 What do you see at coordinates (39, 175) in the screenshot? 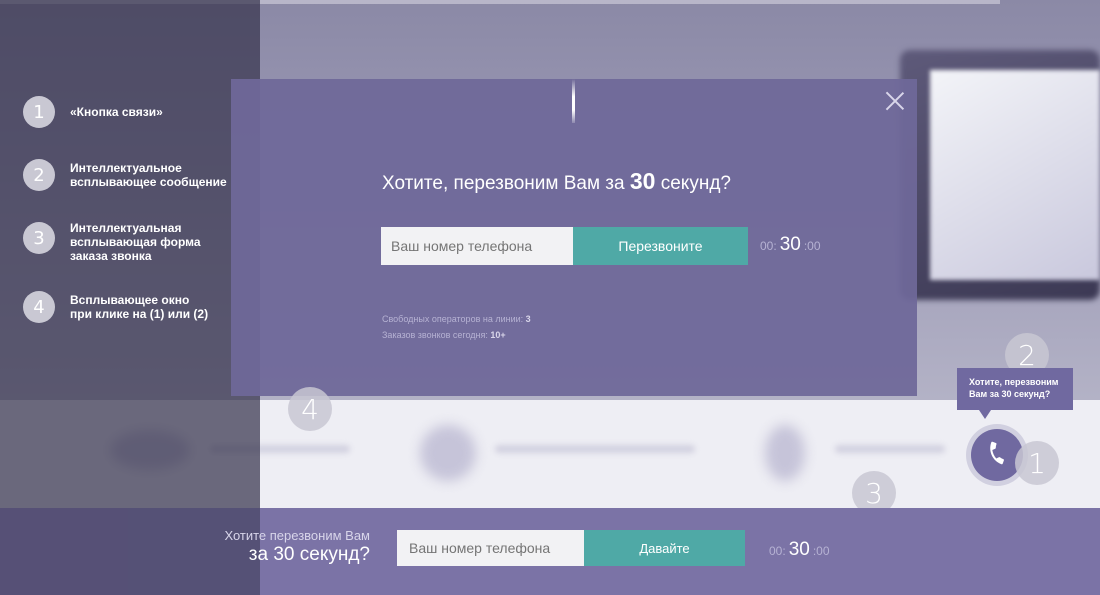
I see `legend-number: 2` at bounding box center [39, 175].